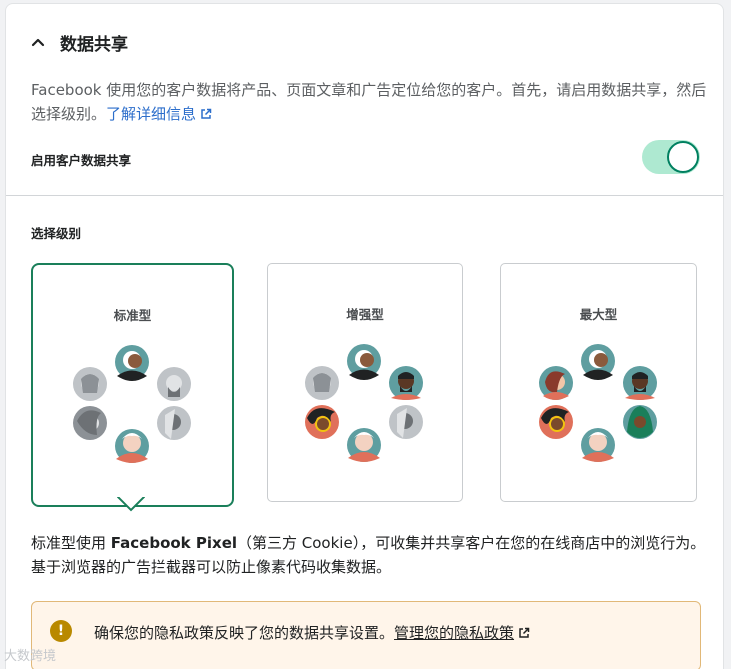  I want to click on selection-pointer, so click(131, 504).